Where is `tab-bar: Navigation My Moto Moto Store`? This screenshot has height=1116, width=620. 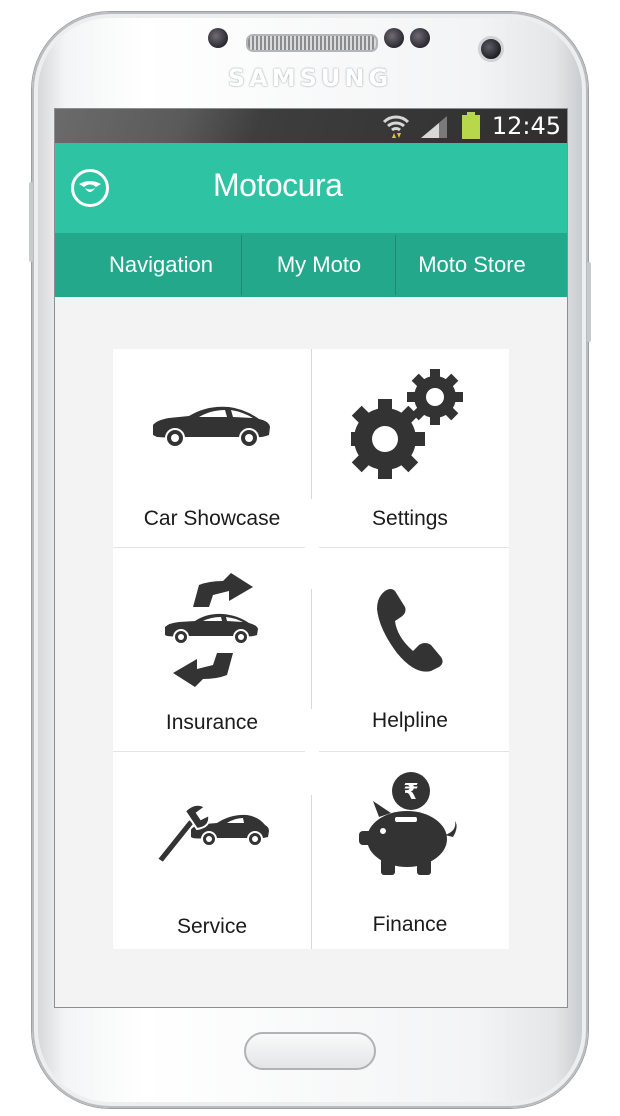 tab-bar: Navigation My Moto Moto Store is located at coordinates (311, 265).